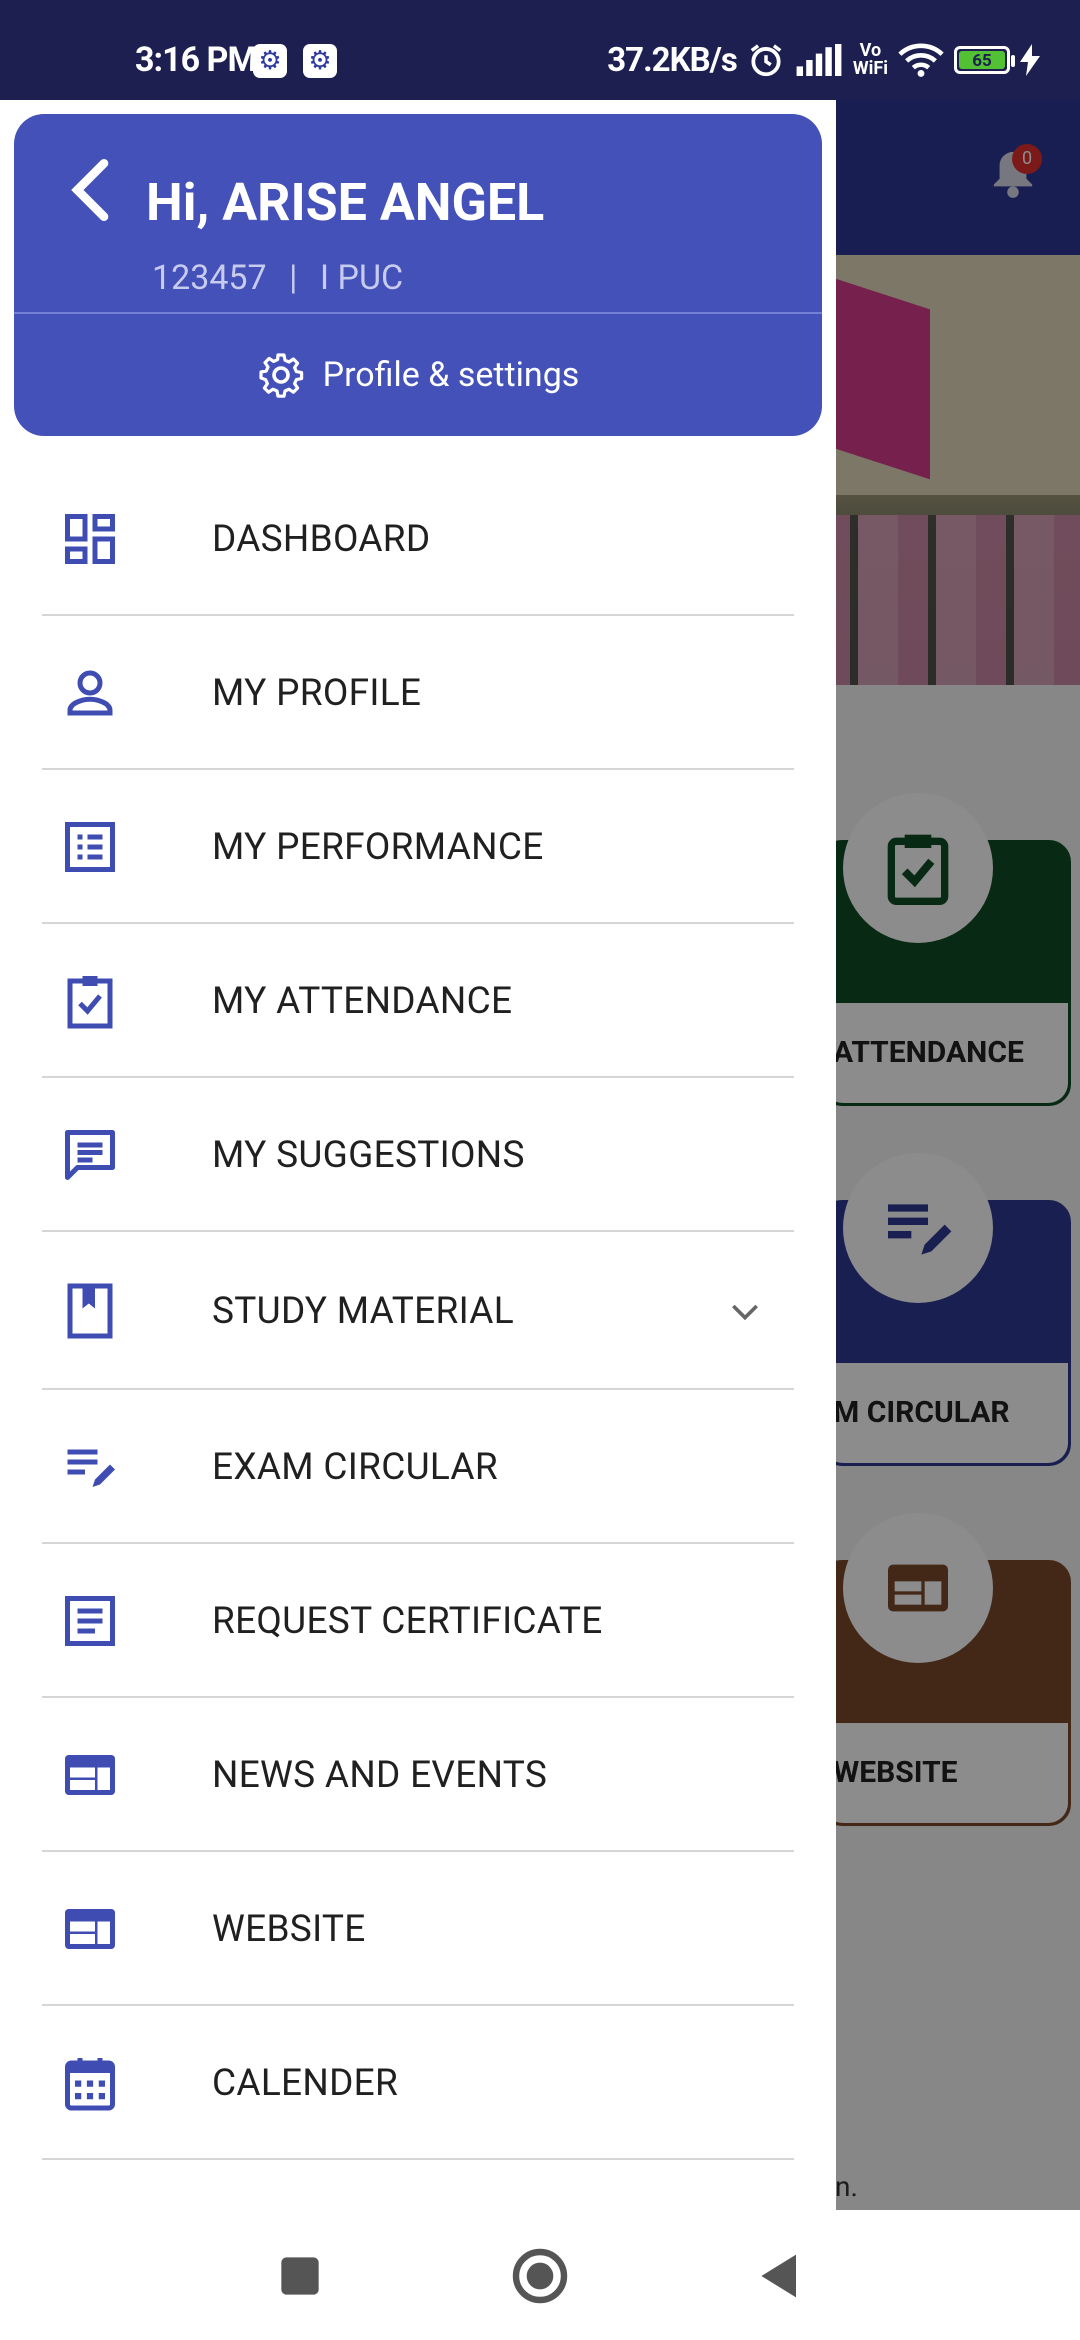  Describe the element at coordinates (368, 1155) in the screenshot. I see `menu-item-label: MY SUGGESTIONS` at that location.